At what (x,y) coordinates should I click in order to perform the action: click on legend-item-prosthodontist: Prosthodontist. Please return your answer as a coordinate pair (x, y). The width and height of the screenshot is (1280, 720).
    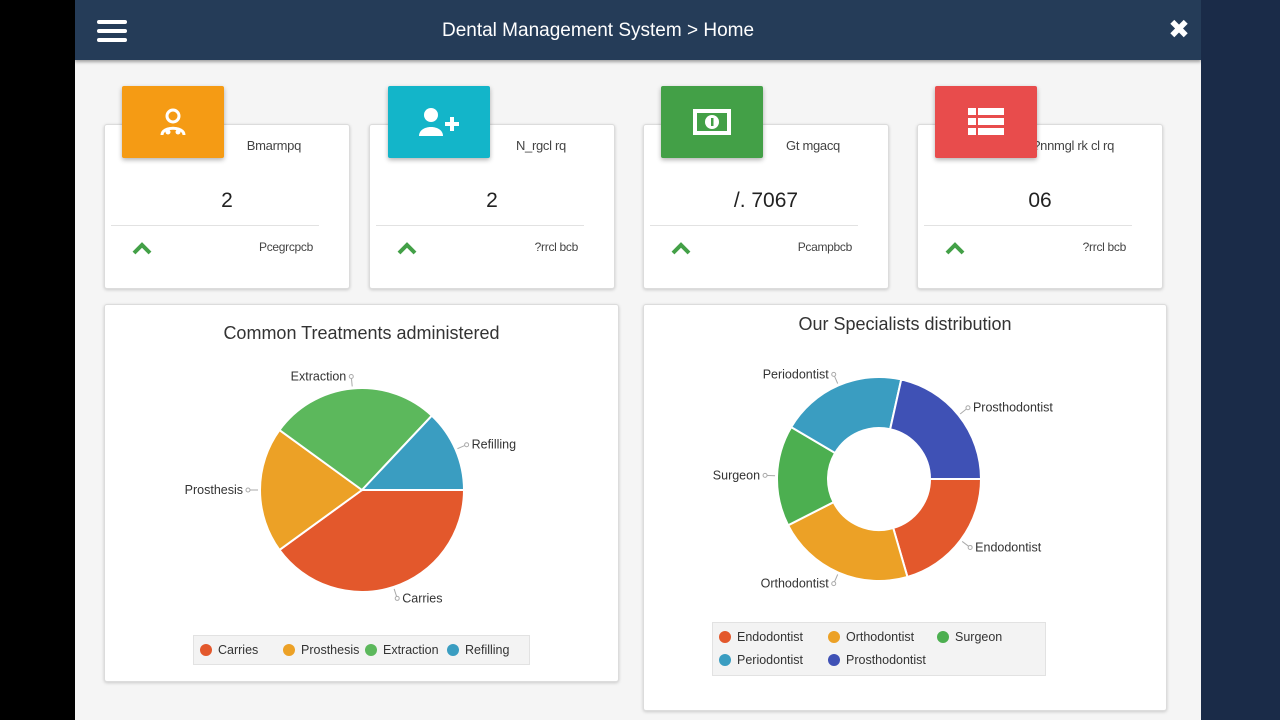
    Looking at the image, I should click on (877, 660).